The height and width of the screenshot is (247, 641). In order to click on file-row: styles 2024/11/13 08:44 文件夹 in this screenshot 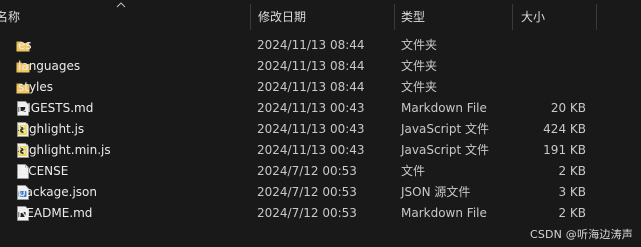, I will do `click(320, 87)`.